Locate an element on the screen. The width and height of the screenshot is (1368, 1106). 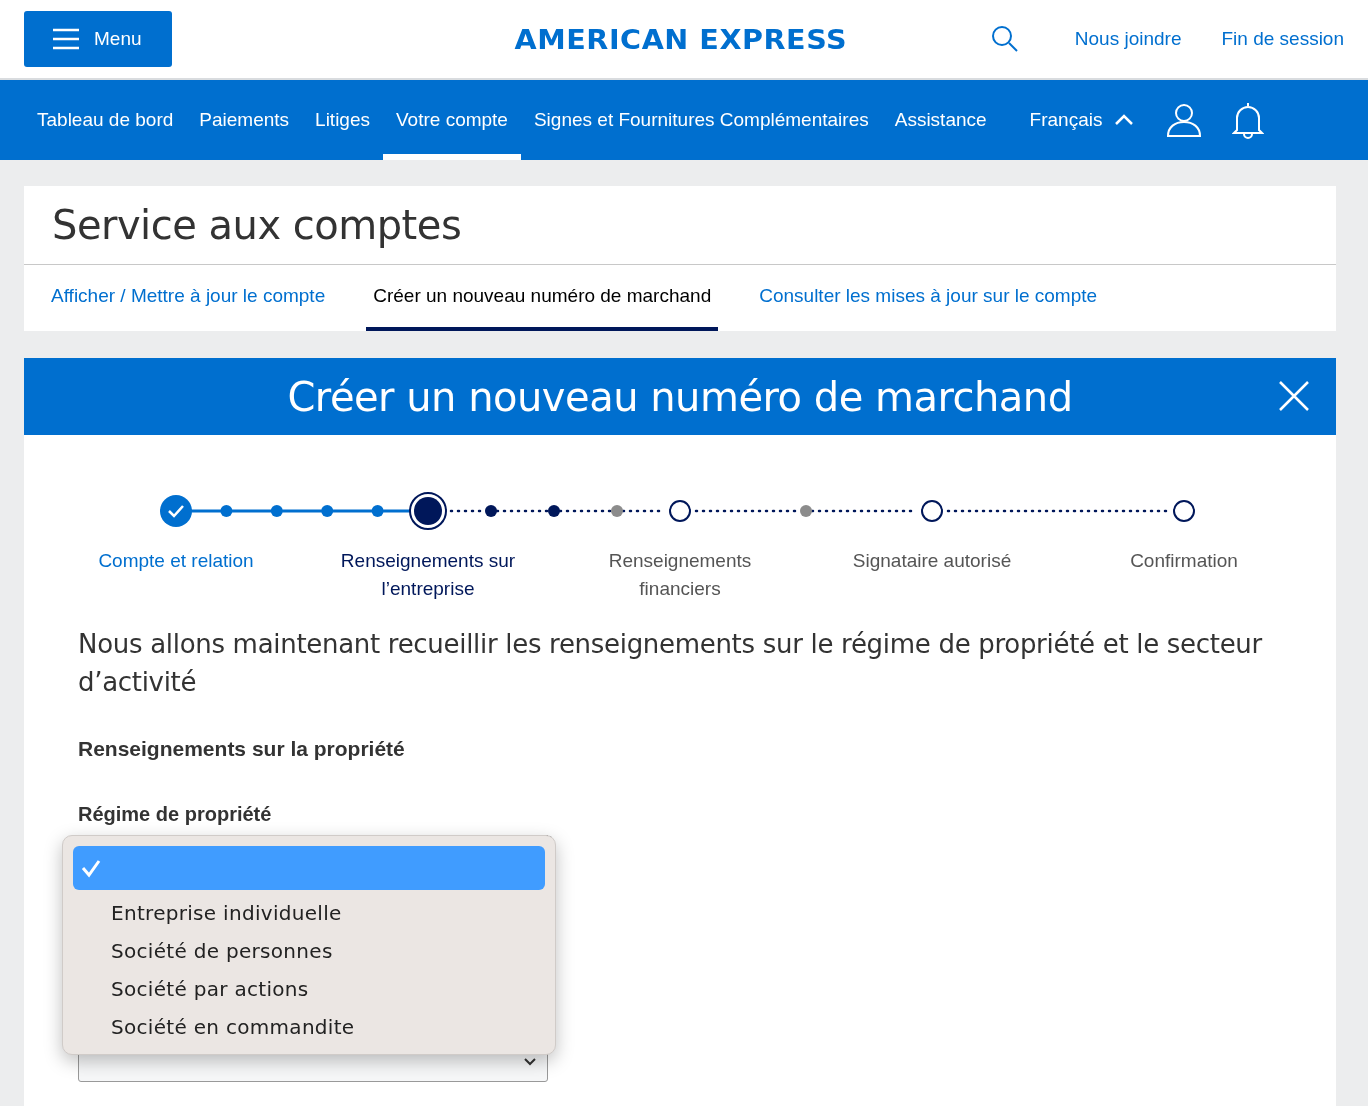
nav-tab: Paiements is located at coordinates (244, 120).